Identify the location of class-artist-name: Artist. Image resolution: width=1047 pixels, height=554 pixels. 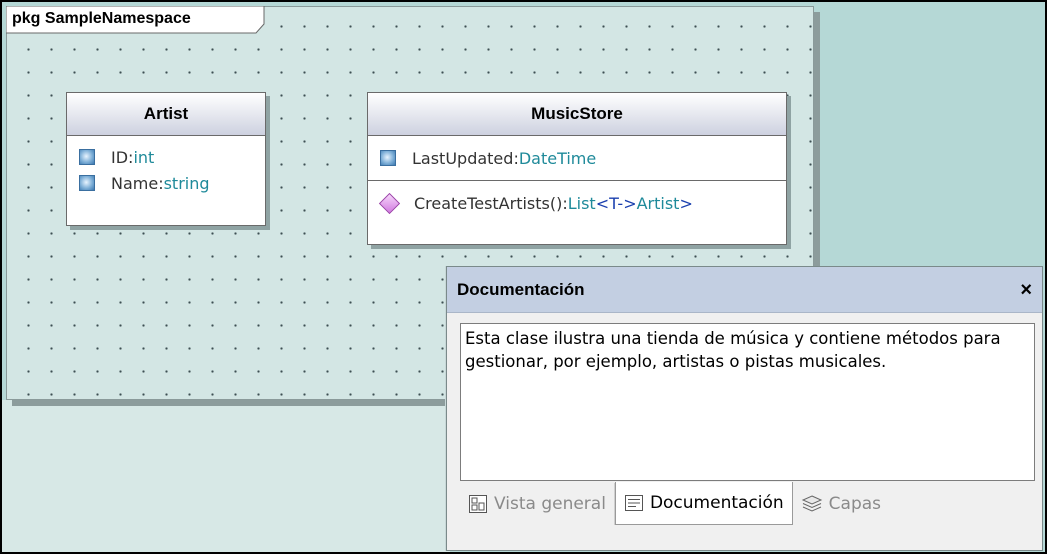
(166, 113).